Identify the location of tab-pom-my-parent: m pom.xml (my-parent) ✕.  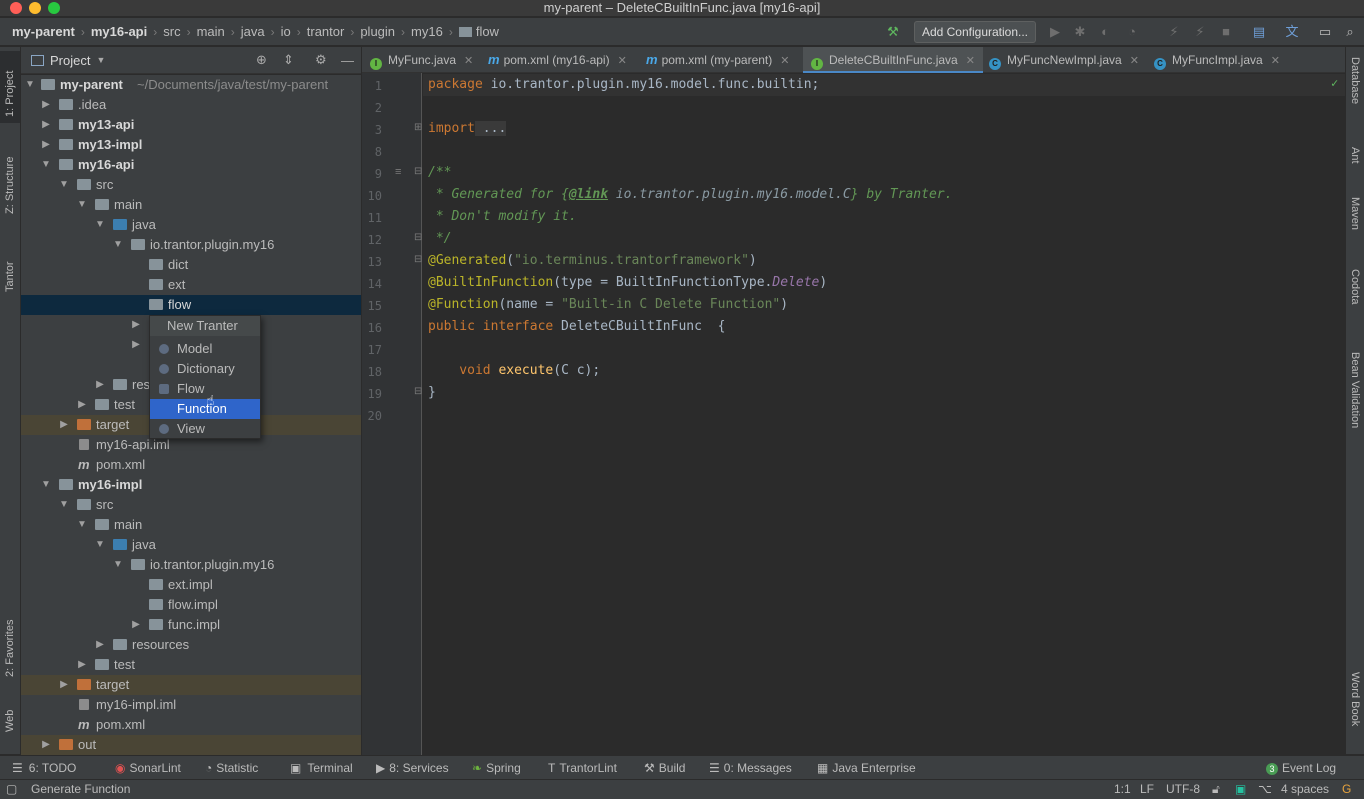
(717, 60).